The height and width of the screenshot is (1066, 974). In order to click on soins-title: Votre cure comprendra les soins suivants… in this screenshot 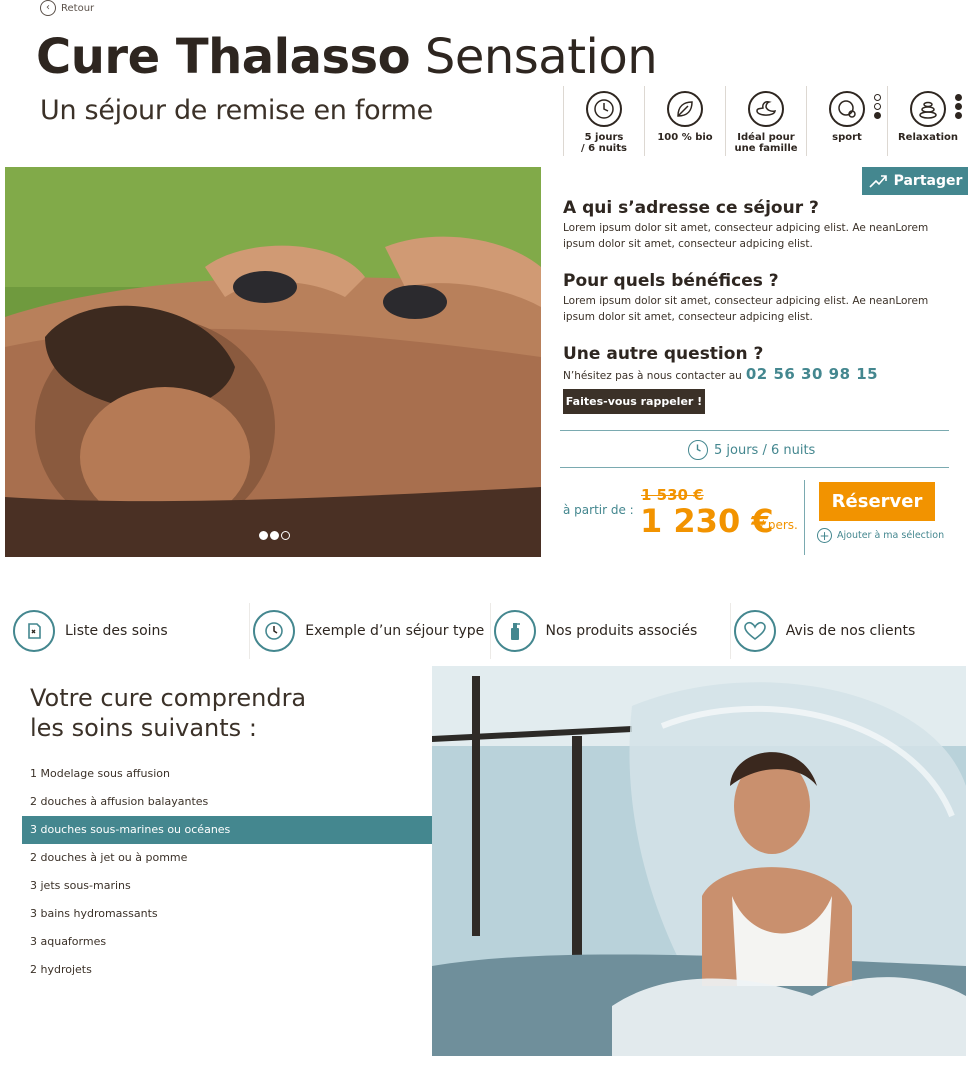, I will do `click(210, 713)`.